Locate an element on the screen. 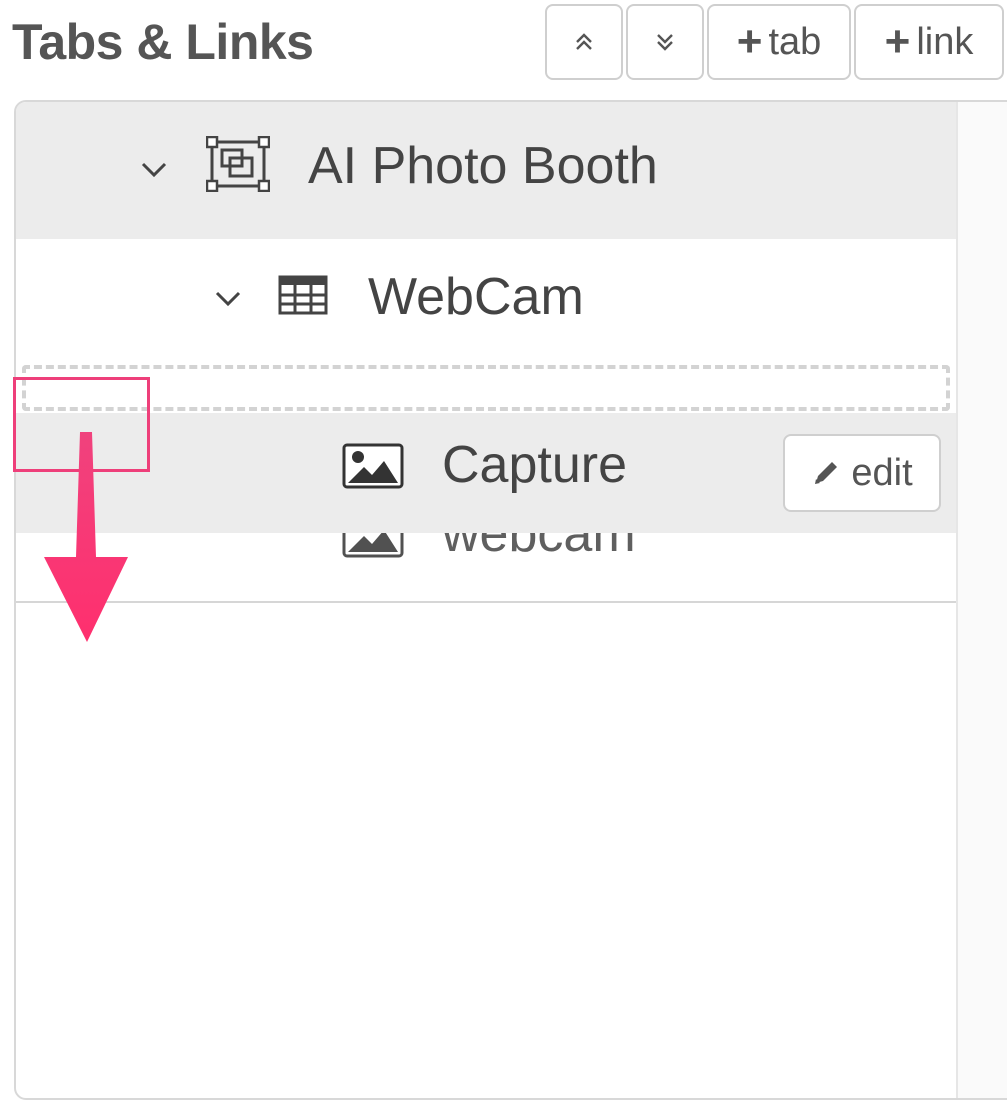 Image resolution: width=1007 pixels, height=1100 pixels. divider is located at coordinates (486, 602).